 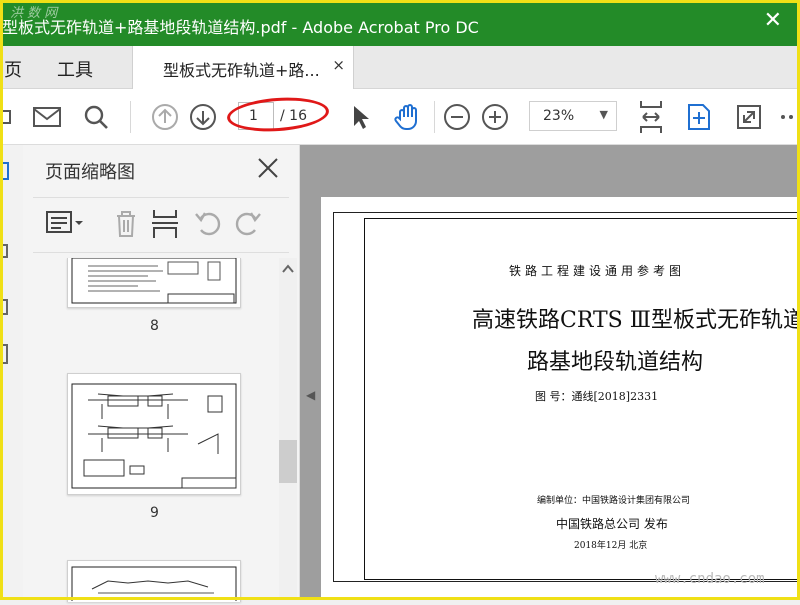 What do you see at coordinates (268, 168) in the screenshot?
I see `close-icon` at bounding box center [268, 168].